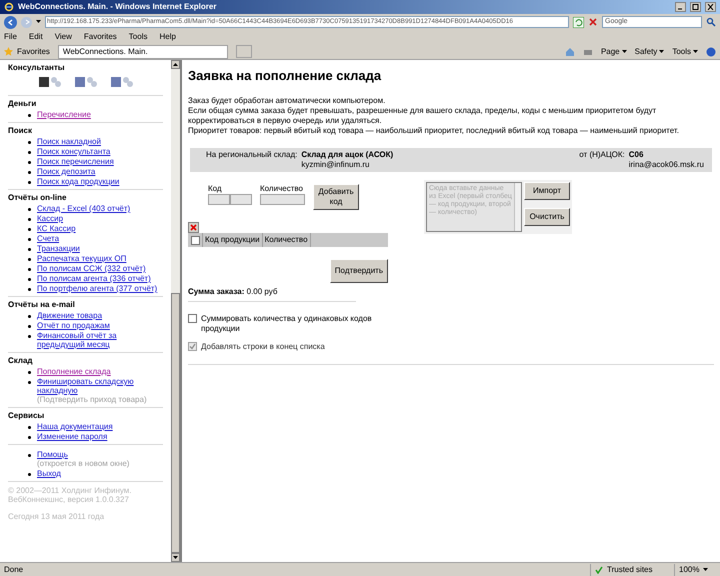  Describe the element at coordinates (695, 7) in the screenshot. I see `maximize-icon` at that location.